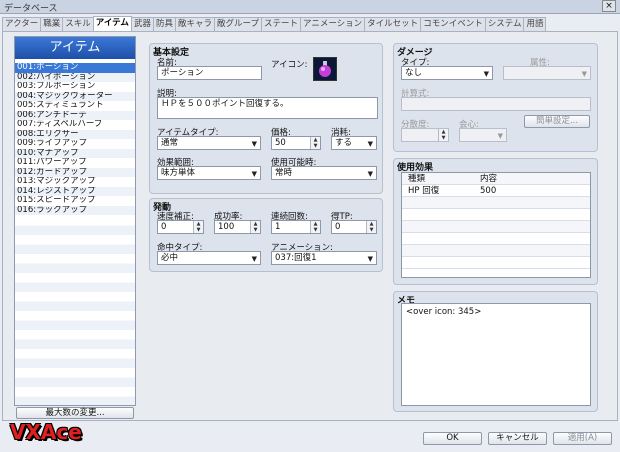 This screenshot has width=620, height=452. What do you see at coordinates (78, 24) in the screenshot?
I see `tab-2: スキル` at bounding box center [78, 24].